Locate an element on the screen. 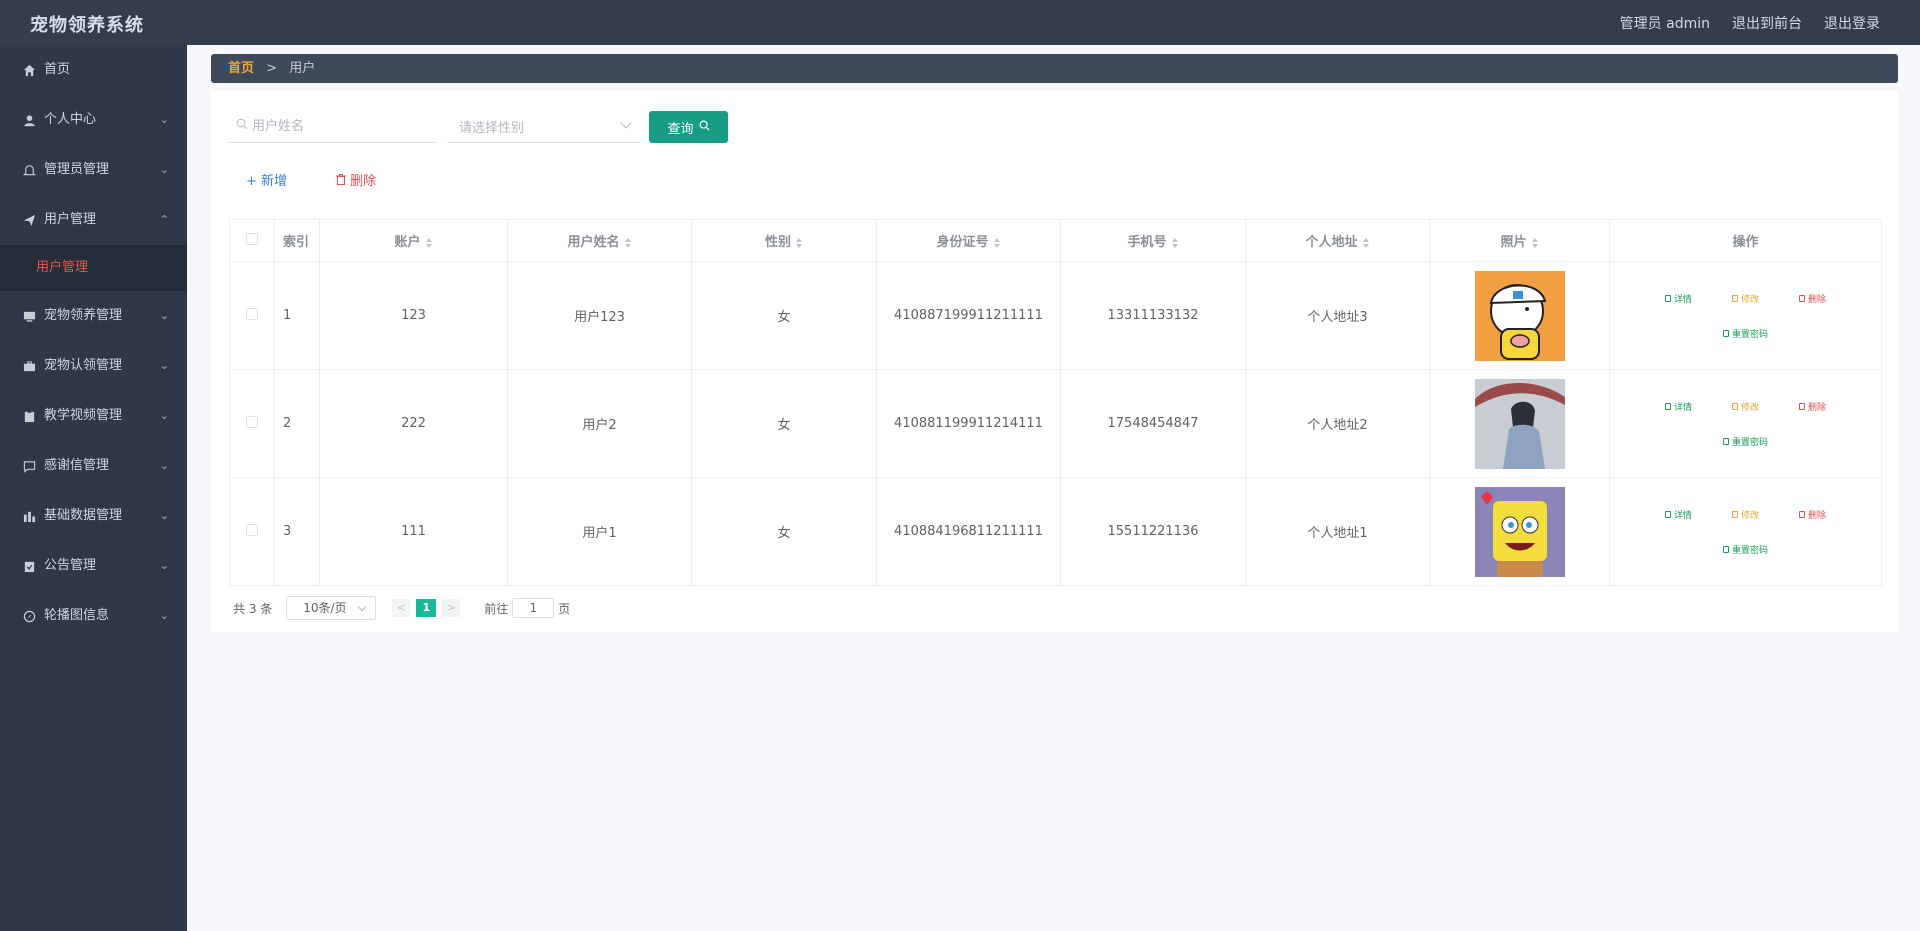  add-button: + 新增 is located at coordinates (266, 179).